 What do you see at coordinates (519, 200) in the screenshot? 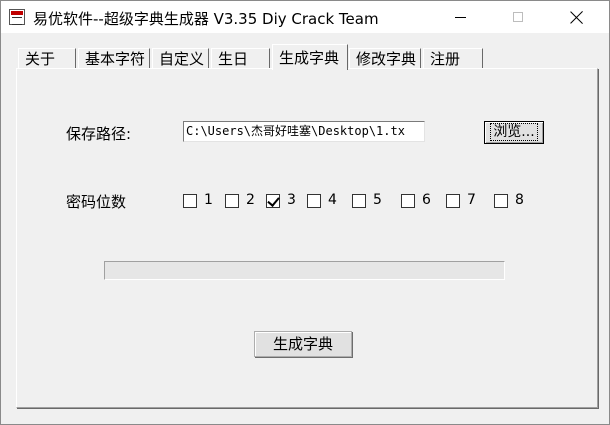
I see `digit-label-8: 8` at bounding box center [519, 200].